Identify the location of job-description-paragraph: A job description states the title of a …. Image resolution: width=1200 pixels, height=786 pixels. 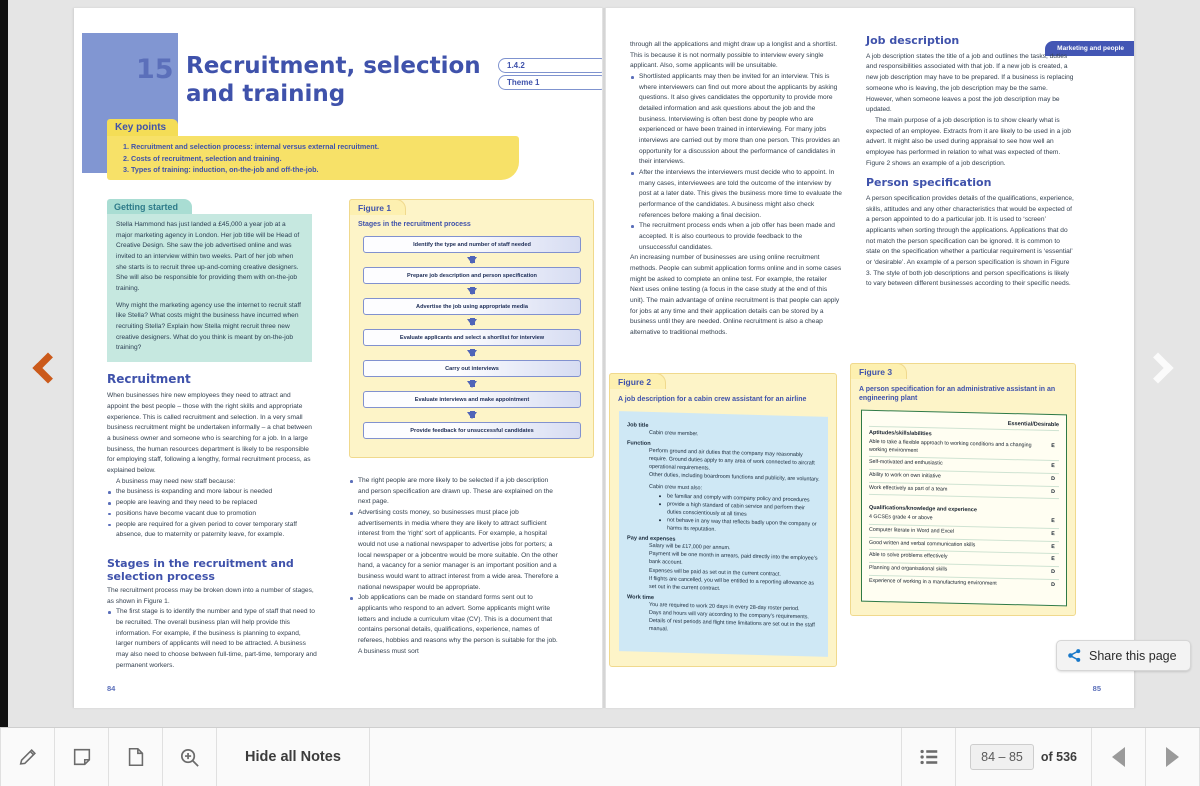
(970, 83).